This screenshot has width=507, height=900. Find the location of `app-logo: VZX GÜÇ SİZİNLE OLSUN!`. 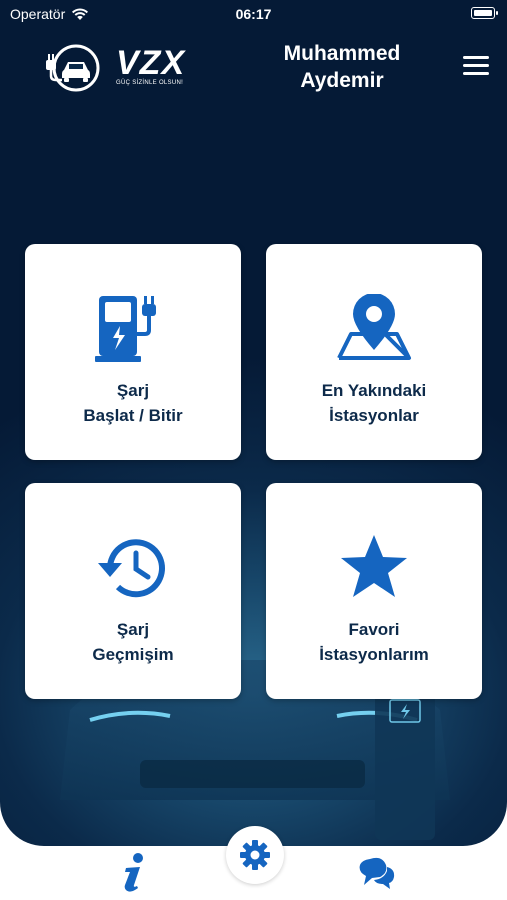

app-logo: VZX GÜÇ SİZİNLE OLSUN! is located at coordinates (114, 67).